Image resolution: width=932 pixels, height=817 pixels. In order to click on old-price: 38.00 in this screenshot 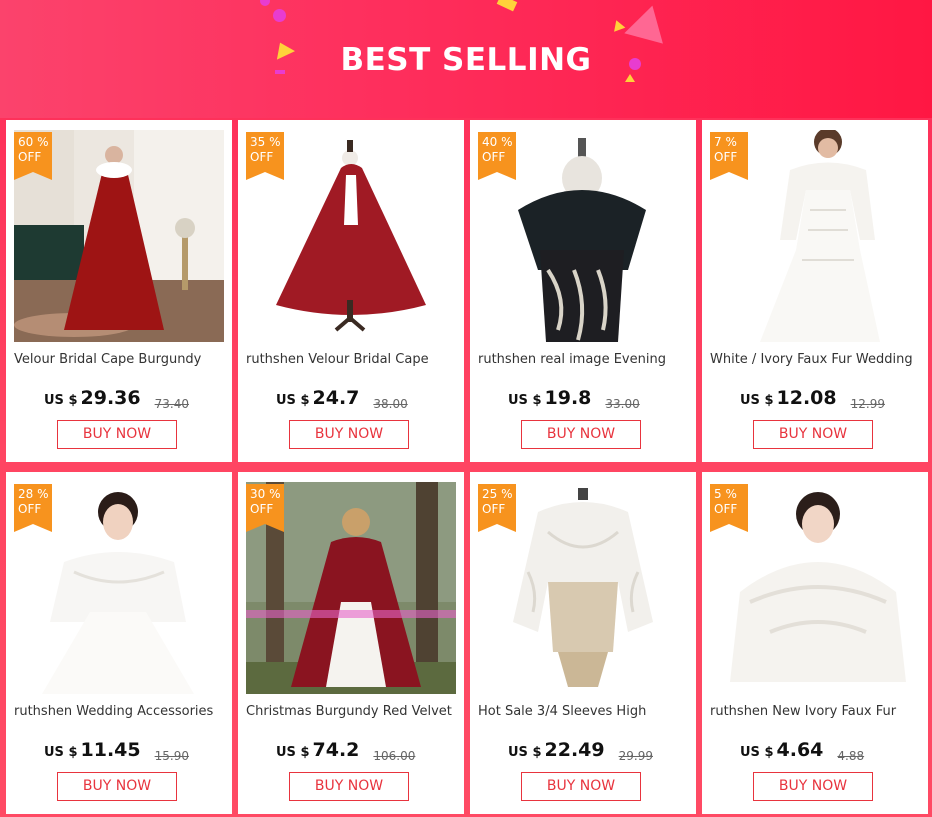, I will do `click(390, 404)`.